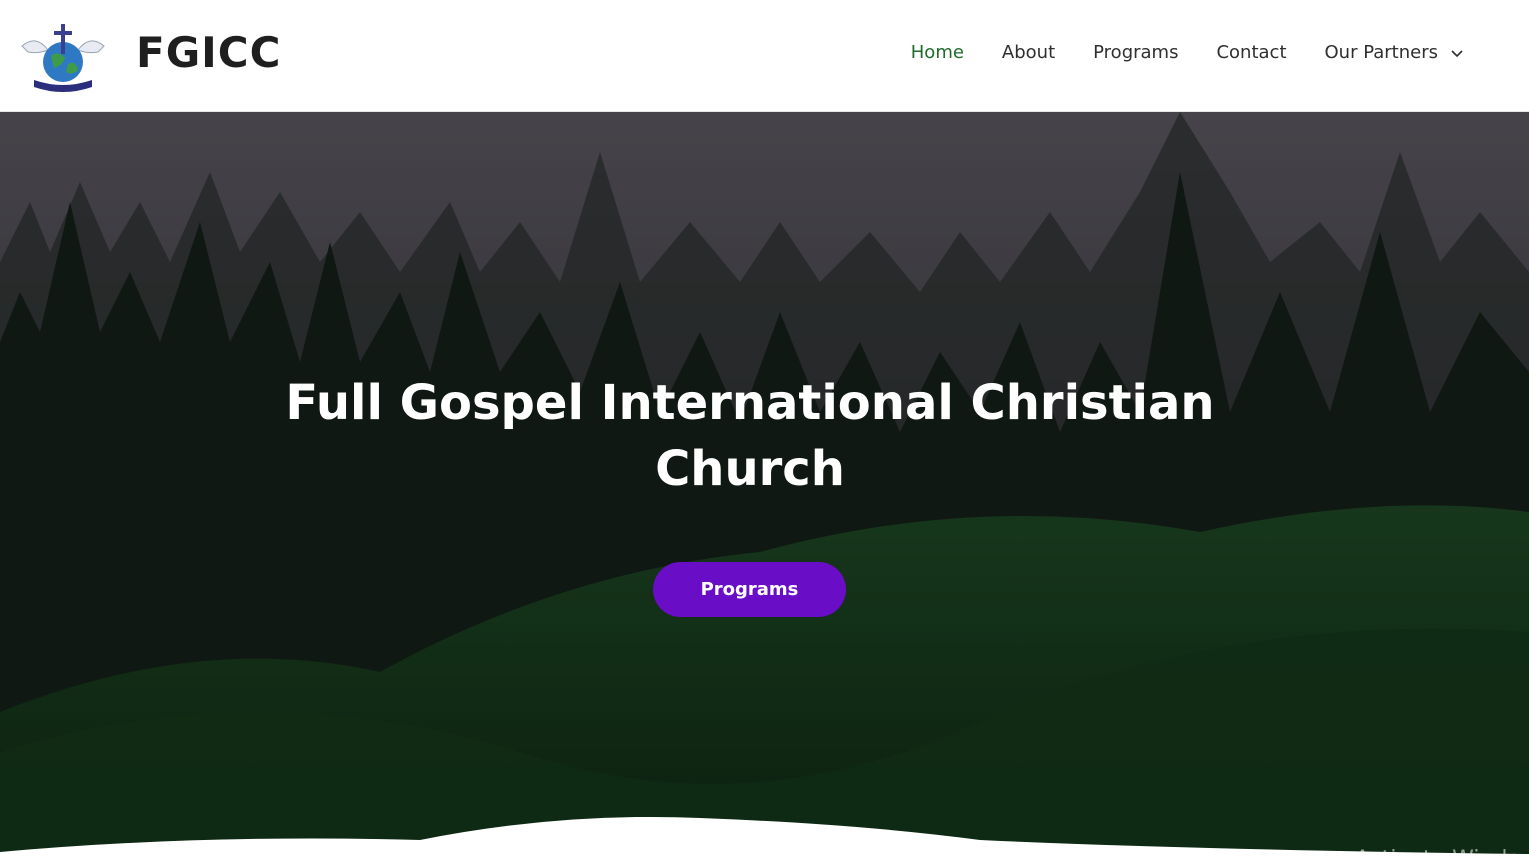 This screenshot has width=1529, height=860. Describe the element at coordinates (208, 52) in the screenshot. I see `site-title: FGICC` at that location.